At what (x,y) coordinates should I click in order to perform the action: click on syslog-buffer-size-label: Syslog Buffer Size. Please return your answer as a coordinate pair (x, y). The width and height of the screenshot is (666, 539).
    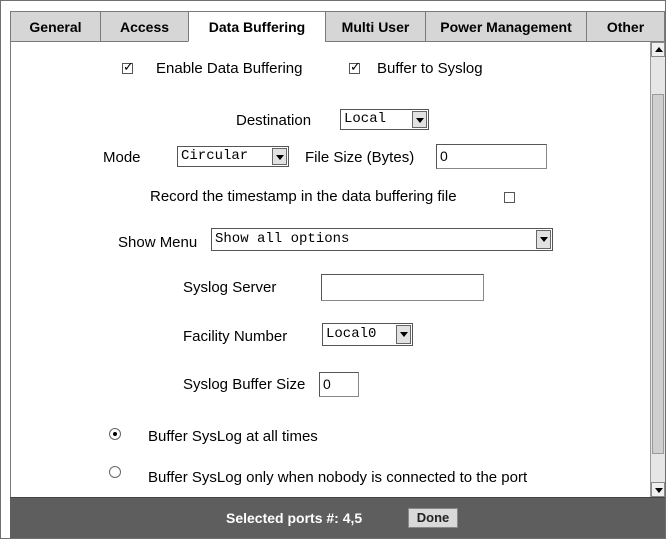
    Looking at the image, I should click on (244, 384).